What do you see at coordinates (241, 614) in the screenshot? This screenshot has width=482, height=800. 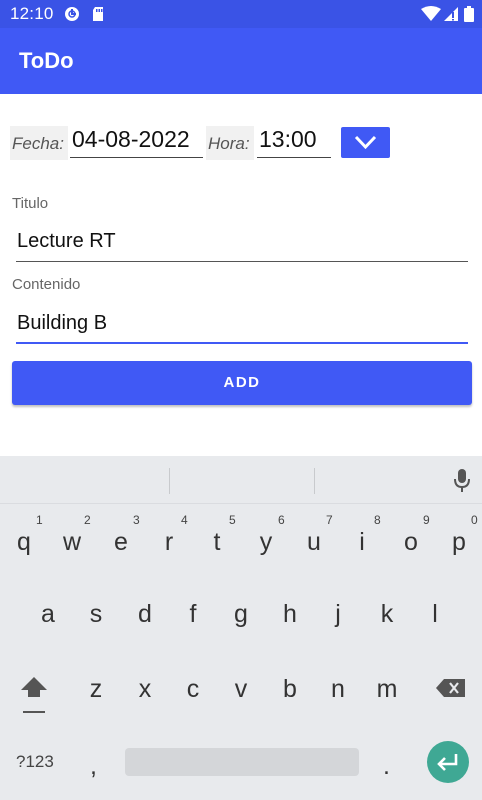 I see `key-g: g` at bounding box center [241, 614].